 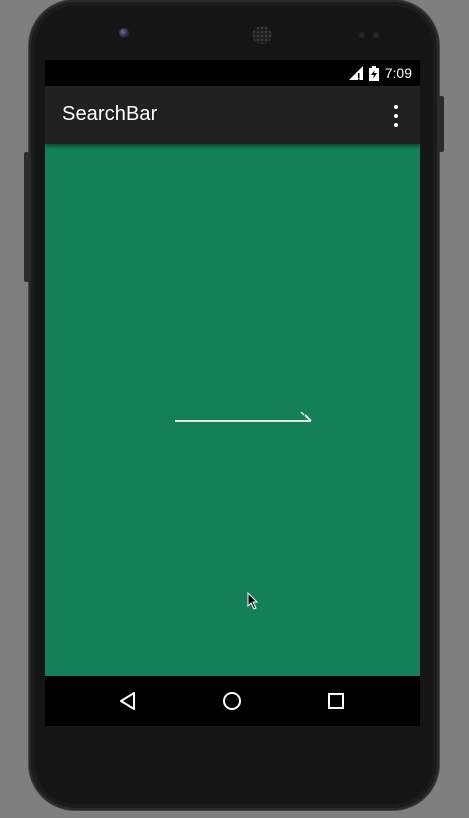 I want to click on app-toolbar: SearchBar, so click(x=232, y=115).